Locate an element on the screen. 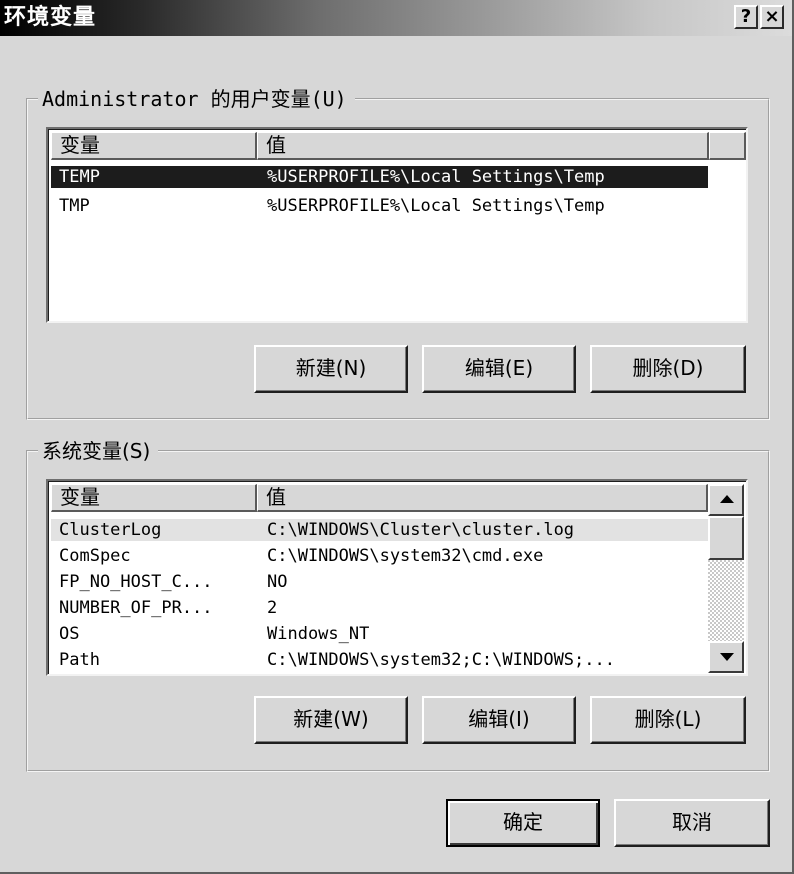  user-variables-legend: Administrator 的用户变量(U) is located at coordinates (196, 99).